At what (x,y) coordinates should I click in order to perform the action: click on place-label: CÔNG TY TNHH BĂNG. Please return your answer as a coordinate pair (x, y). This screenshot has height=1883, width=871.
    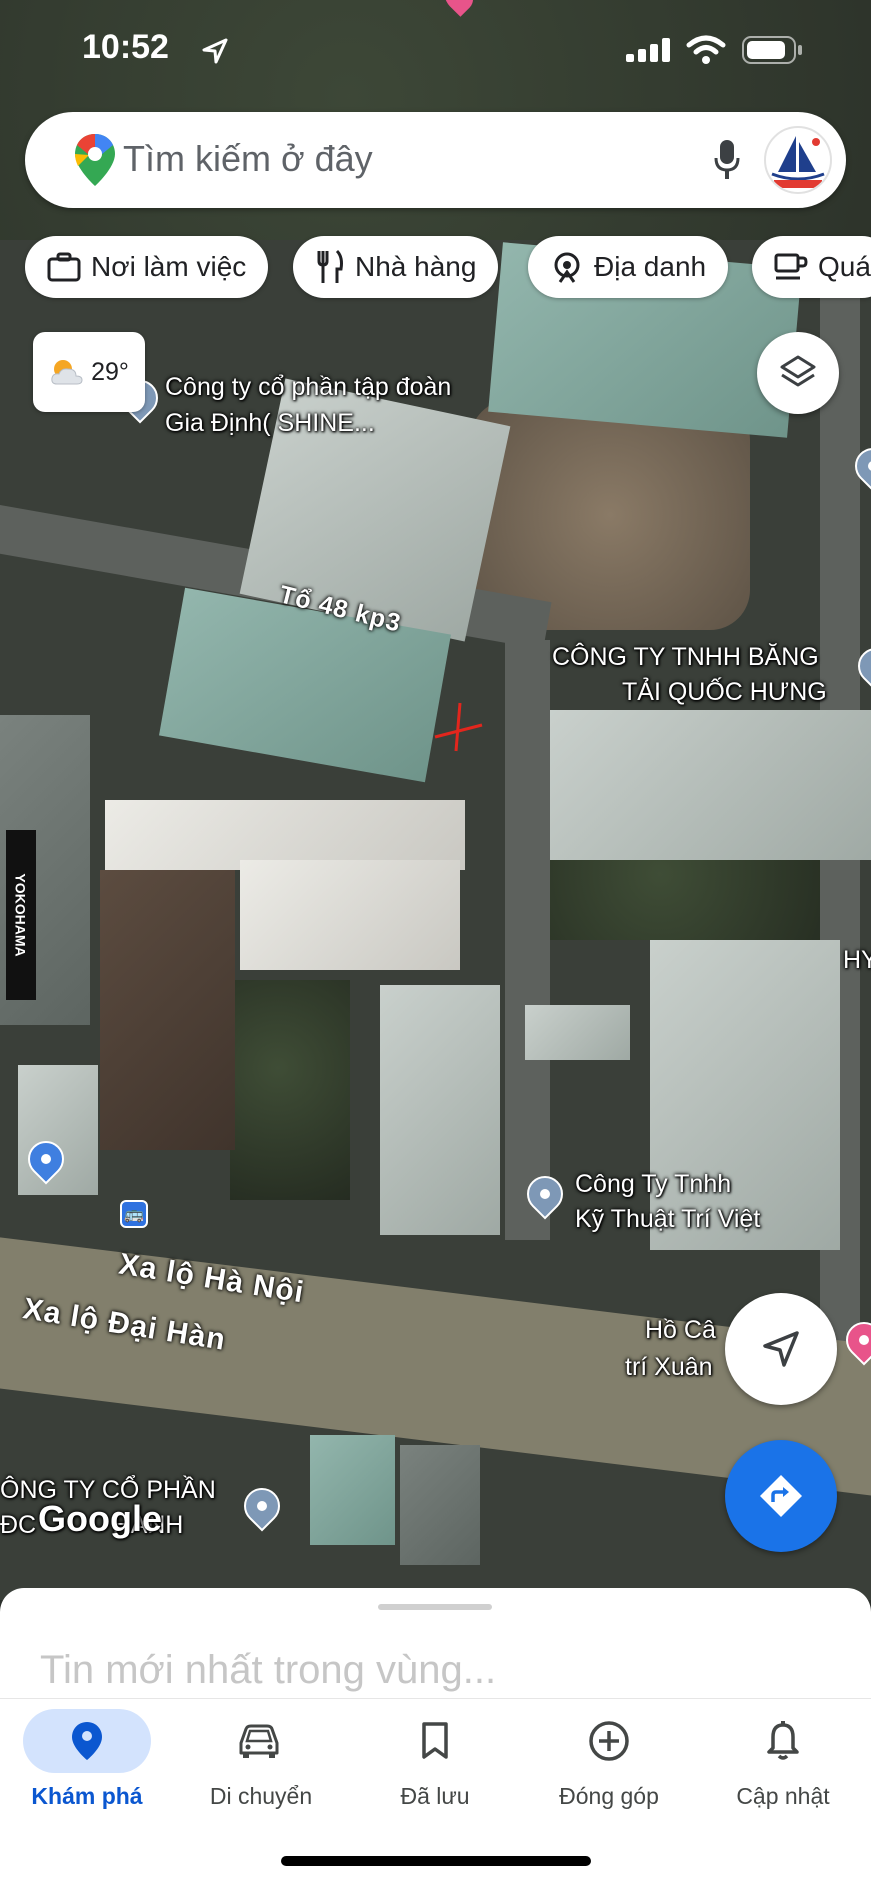
    Looking at the image, I should click on (685, 657).